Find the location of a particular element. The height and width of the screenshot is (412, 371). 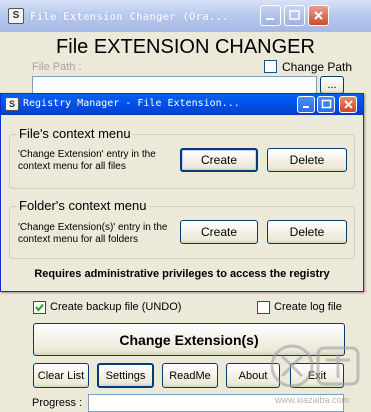

progress-label: Progress : is located at coordinates (57, 403).